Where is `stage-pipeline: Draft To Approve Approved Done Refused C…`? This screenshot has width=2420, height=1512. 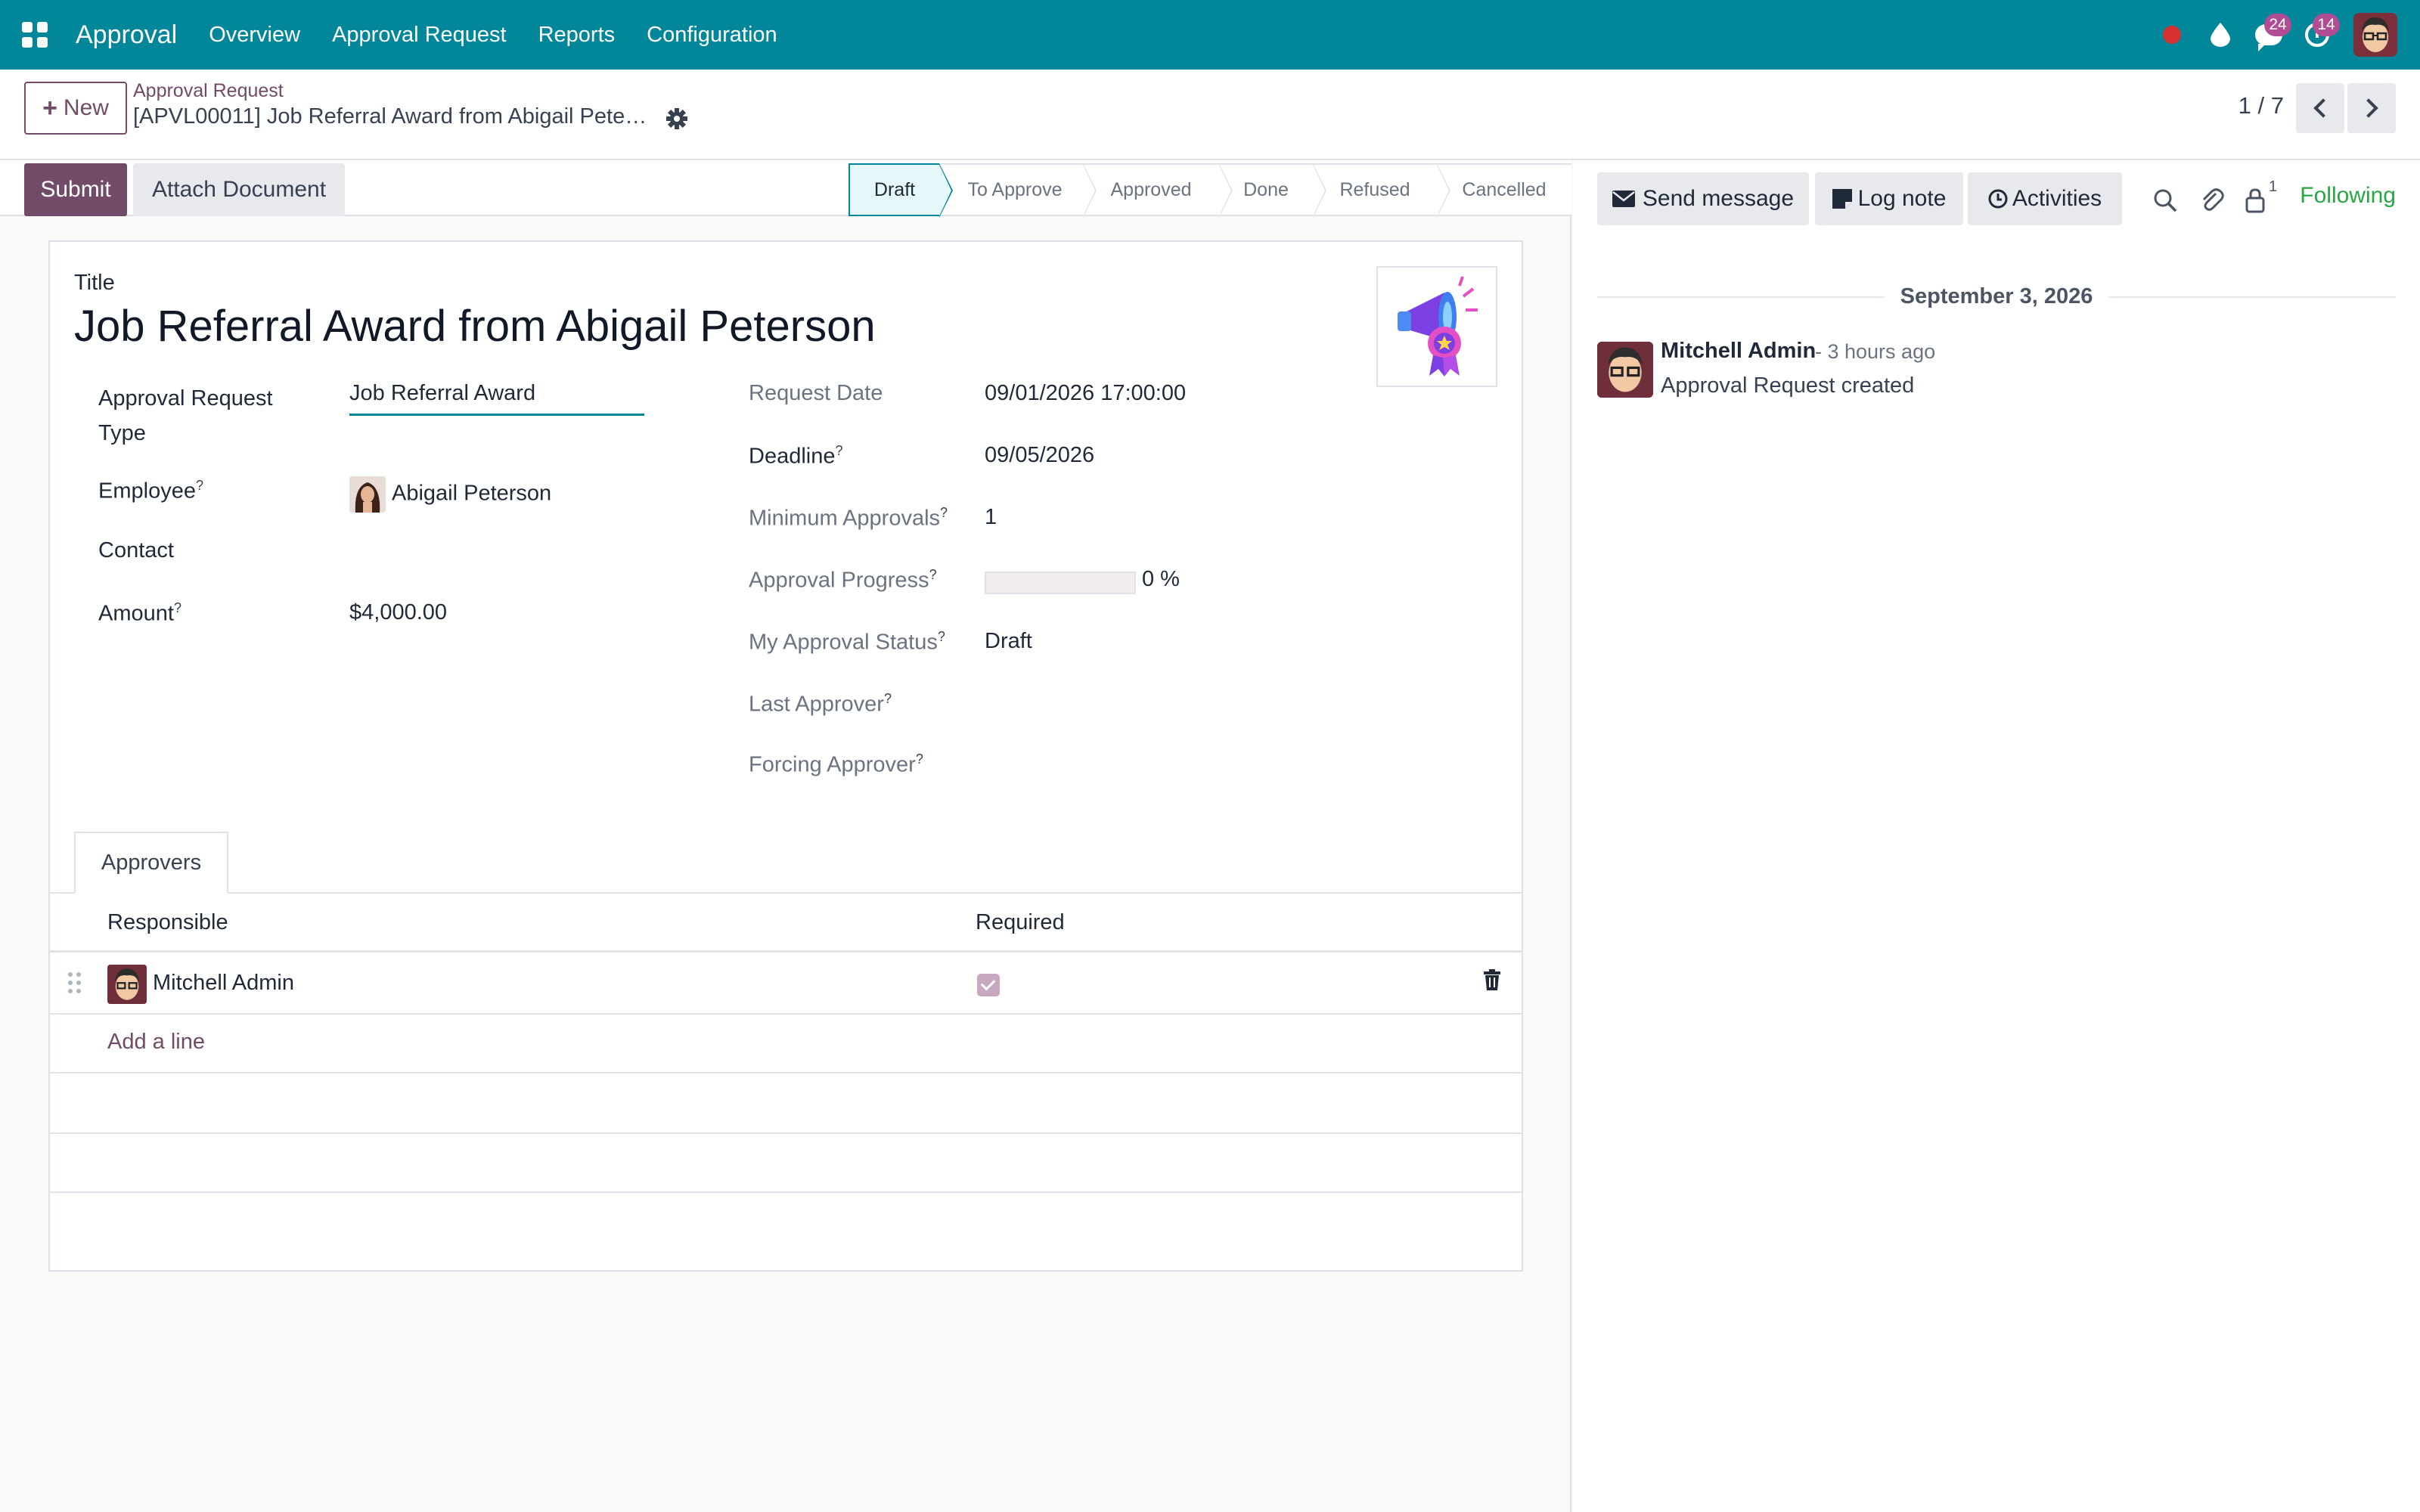
stage-pipeline: Draft To Approve Approved Done Refused C… is located at coordinates (1210, 190).